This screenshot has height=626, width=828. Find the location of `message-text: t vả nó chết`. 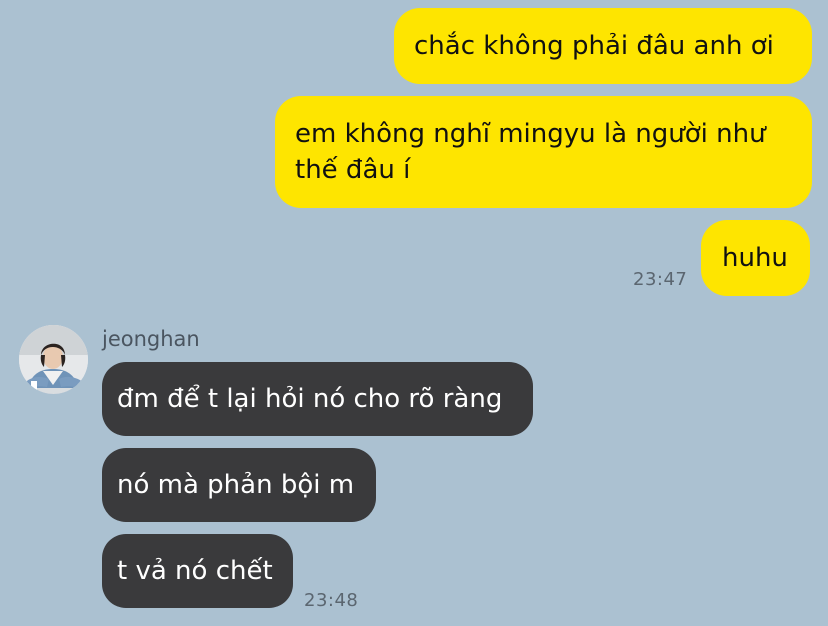

message-text: t vả nó chết is located at coordinates (195, 571).